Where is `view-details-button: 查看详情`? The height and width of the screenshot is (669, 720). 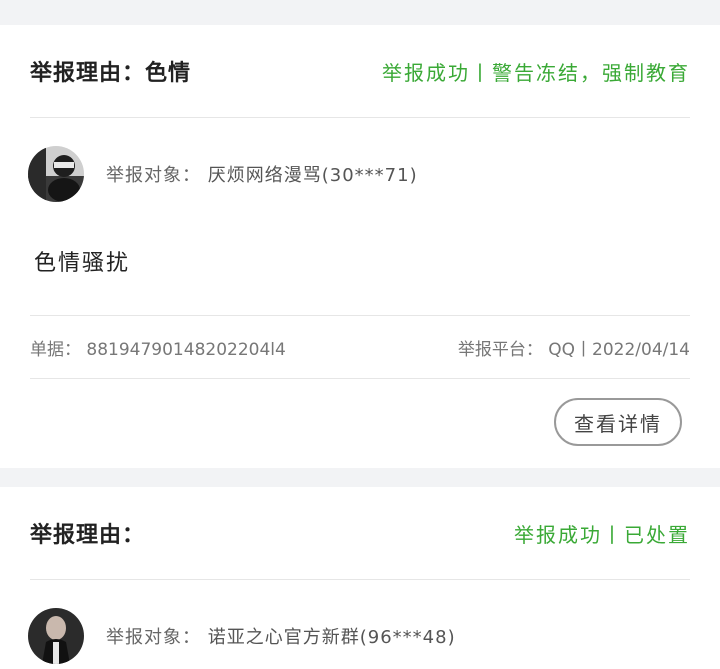 view-details-button: 查看详情 is located at coordinates (618, 422).